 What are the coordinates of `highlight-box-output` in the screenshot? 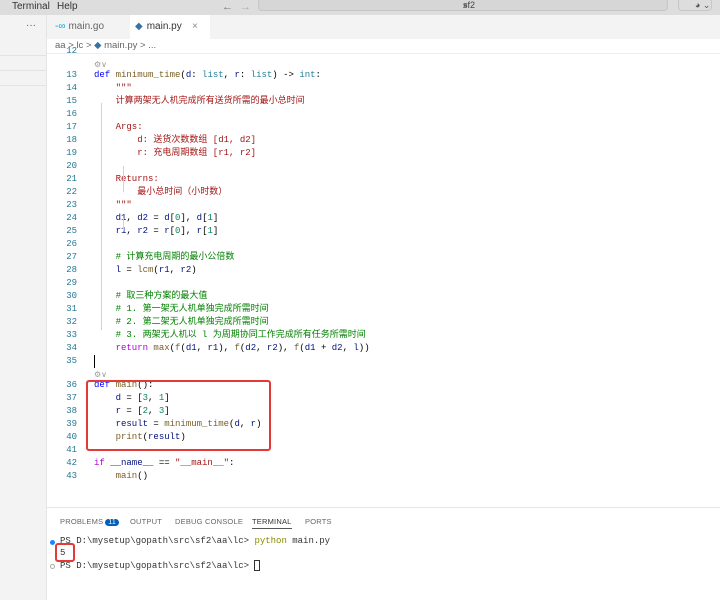 It's located at (65, 552).